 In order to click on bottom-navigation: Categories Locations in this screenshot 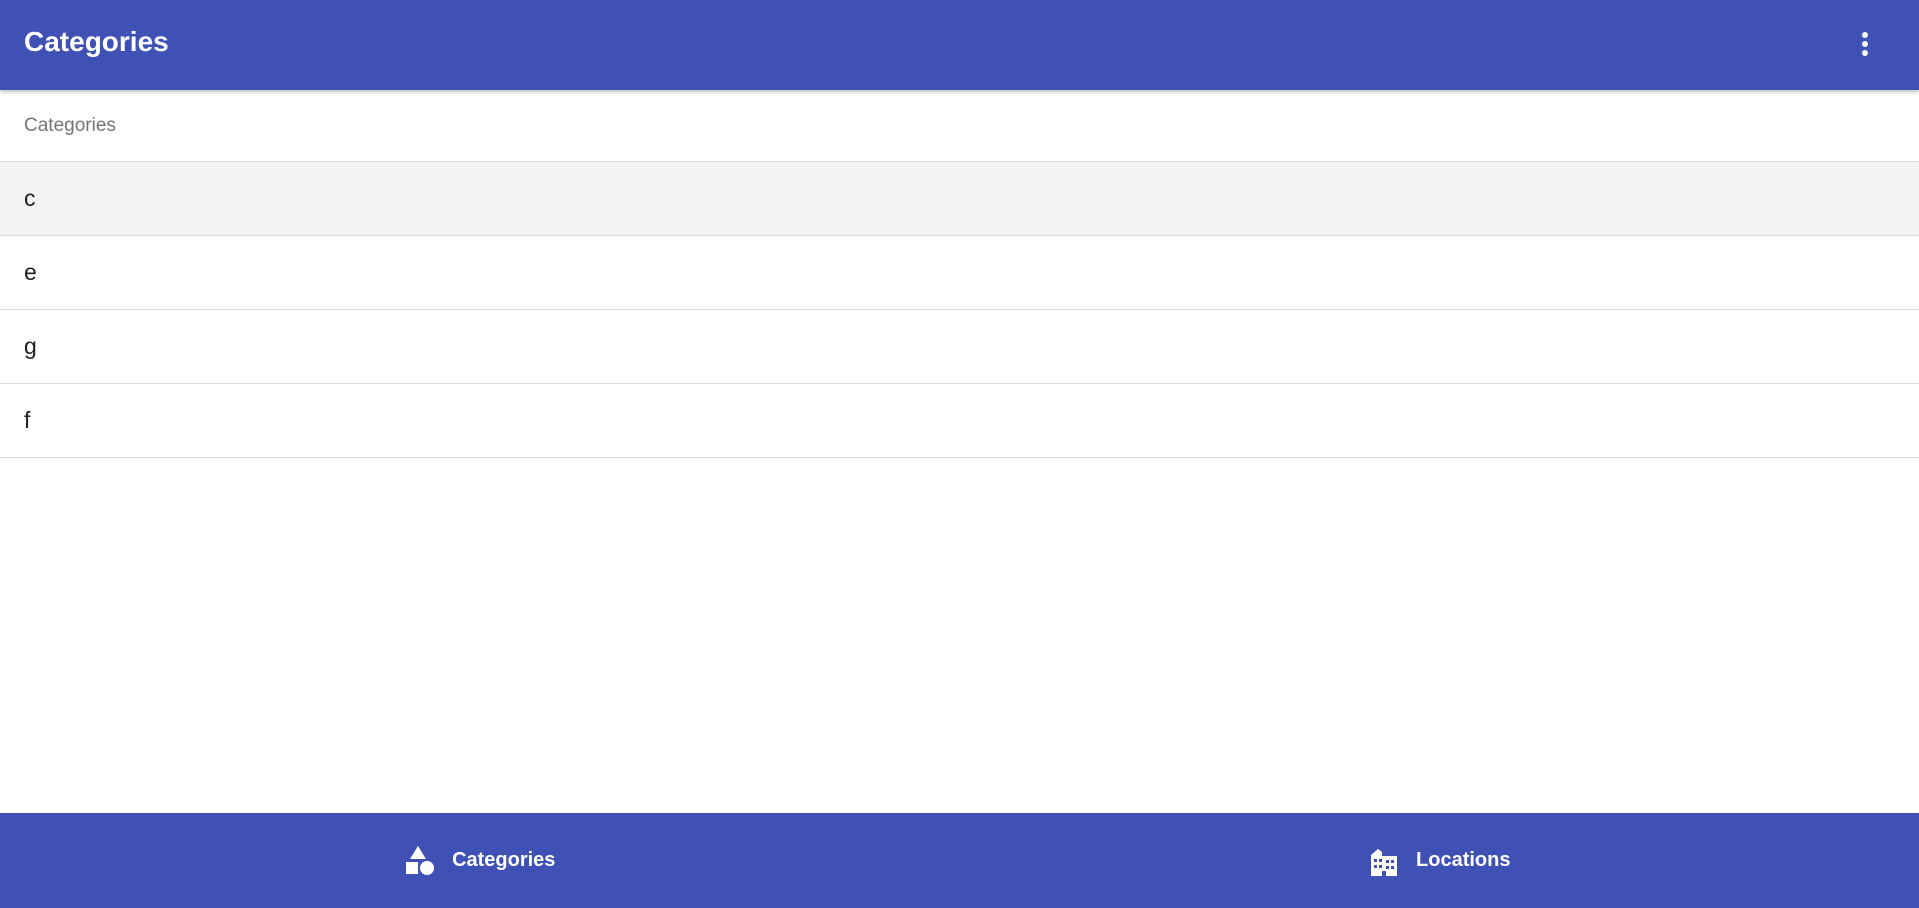, I will do `click(959, 860)`.